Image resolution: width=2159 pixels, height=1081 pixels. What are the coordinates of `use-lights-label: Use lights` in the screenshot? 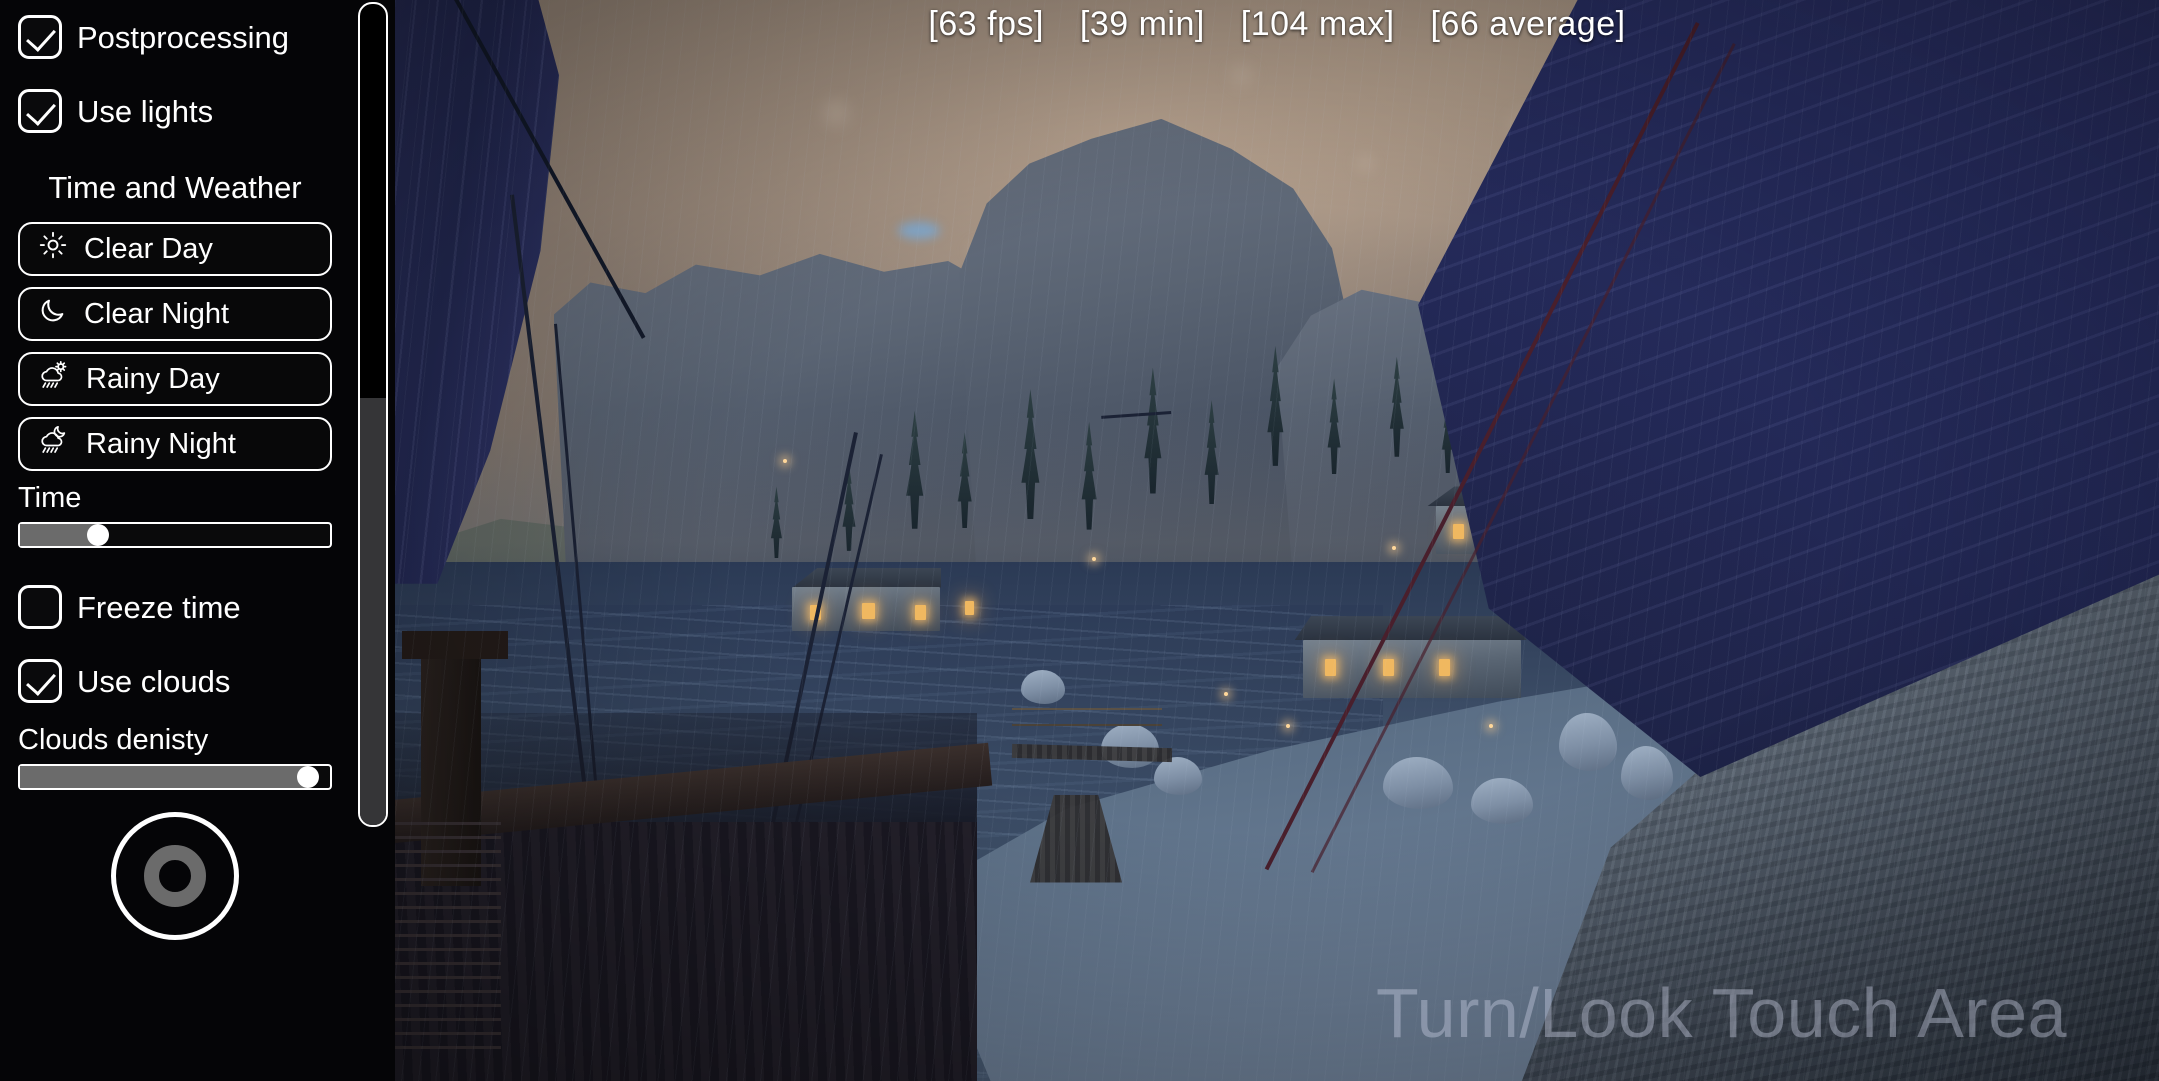 It's located at (145, 111).